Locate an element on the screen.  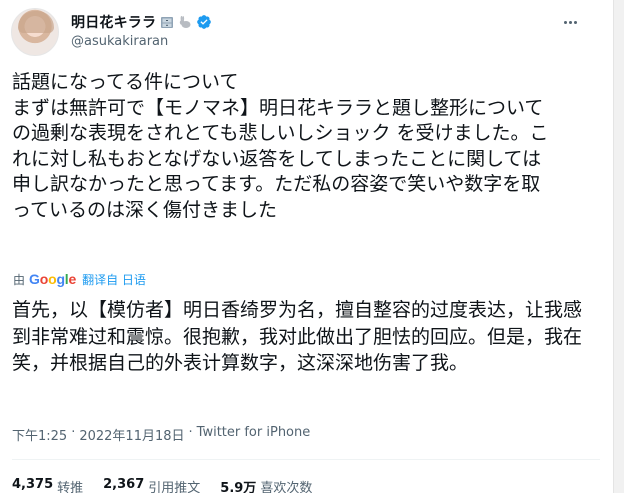
google-logo-letter: G is located at coordinates (34, 279).